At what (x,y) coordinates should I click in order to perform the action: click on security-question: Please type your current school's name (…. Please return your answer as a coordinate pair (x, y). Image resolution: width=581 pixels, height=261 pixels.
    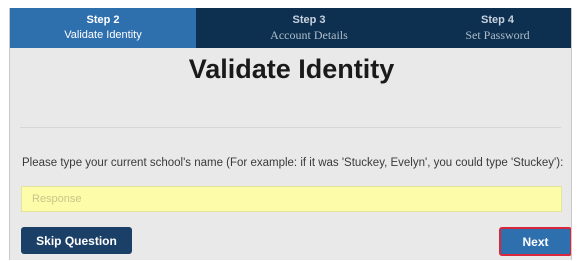
    Looking at the image, I should click on (293, 163).